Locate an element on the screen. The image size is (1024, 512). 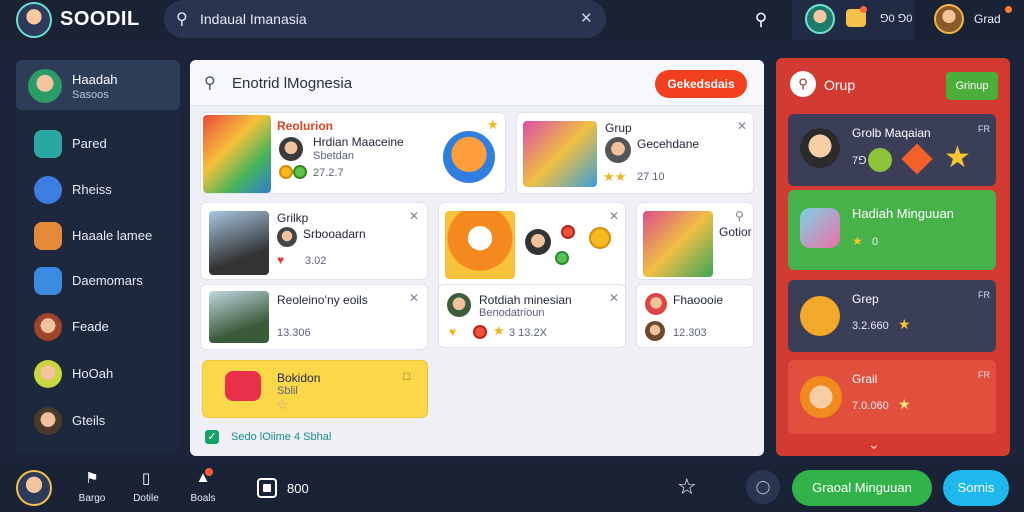
brand-name: SOODIL is located at coordinates (100, 19).